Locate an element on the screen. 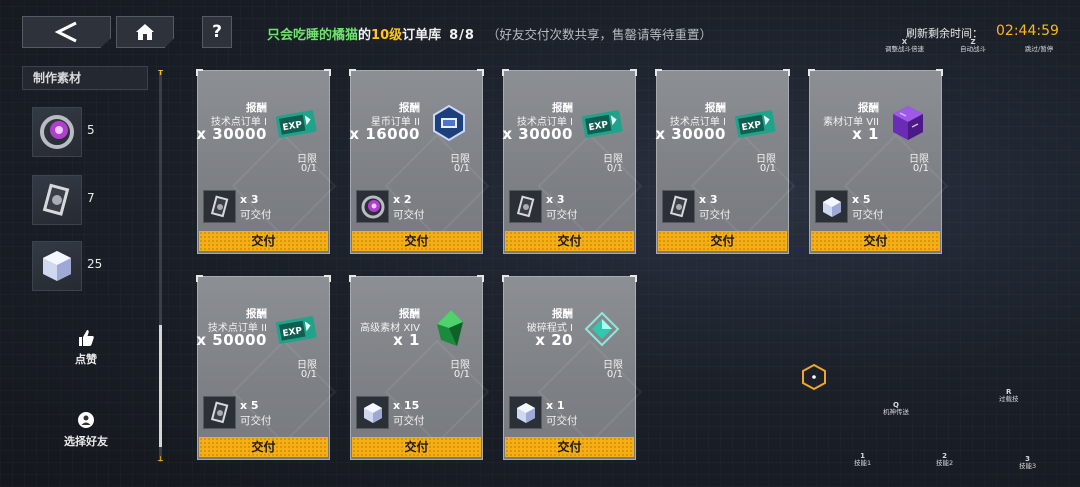 The height and width of the screenshot is (487, 1080). material-item-purple-orb: 5 is located at coordinates (77, 133).